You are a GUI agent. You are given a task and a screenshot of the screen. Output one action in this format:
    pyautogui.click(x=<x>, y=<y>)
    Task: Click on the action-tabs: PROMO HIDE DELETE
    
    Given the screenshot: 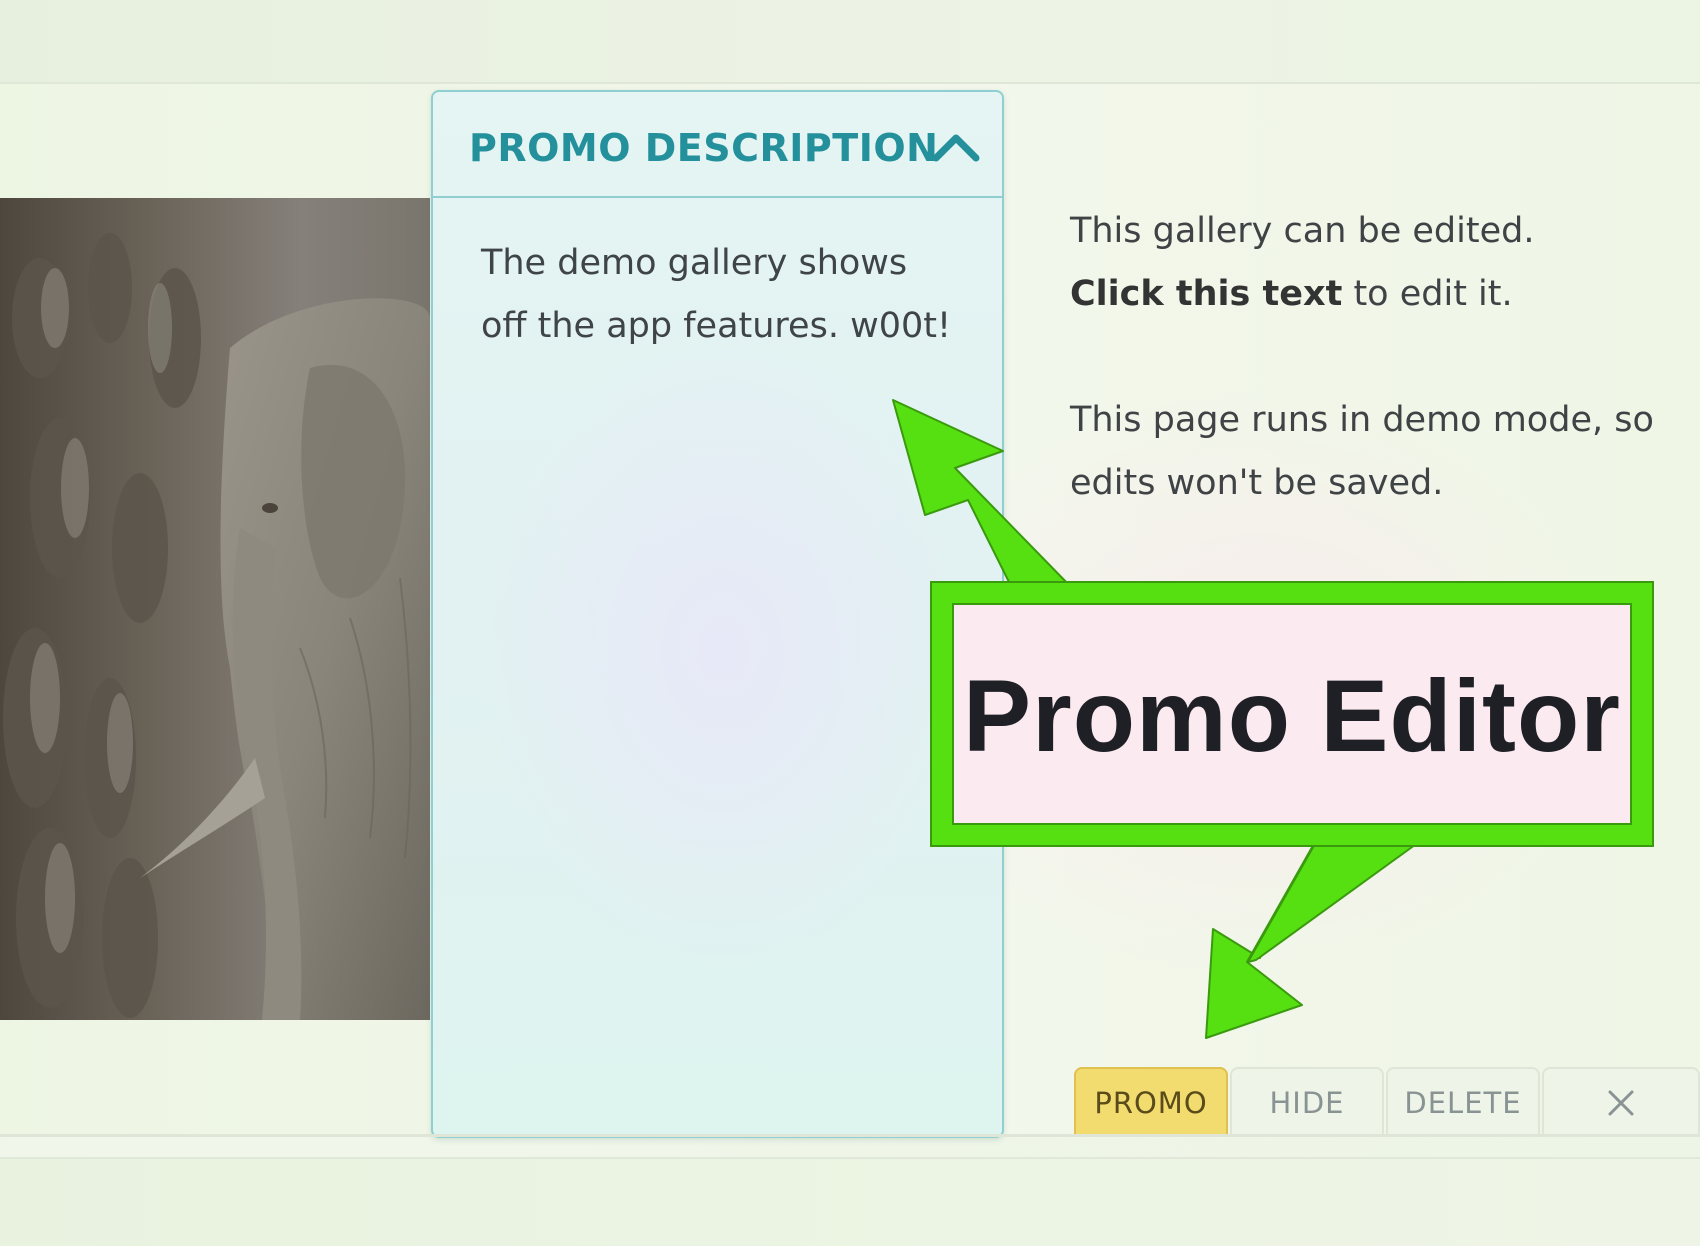 What is the action you would take?
    pyautogui.click(x=1387, y=1102)
    